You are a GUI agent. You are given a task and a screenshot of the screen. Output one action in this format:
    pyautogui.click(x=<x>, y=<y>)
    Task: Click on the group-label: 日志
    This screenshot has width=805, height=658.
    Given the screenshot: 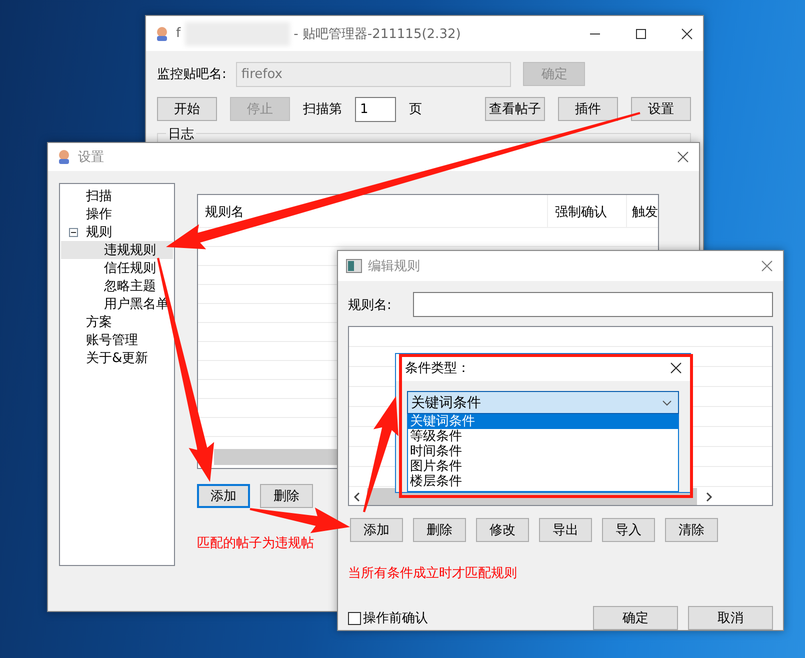 What is the action you would take?
    pyautogui.click(x=181, y=134)
    